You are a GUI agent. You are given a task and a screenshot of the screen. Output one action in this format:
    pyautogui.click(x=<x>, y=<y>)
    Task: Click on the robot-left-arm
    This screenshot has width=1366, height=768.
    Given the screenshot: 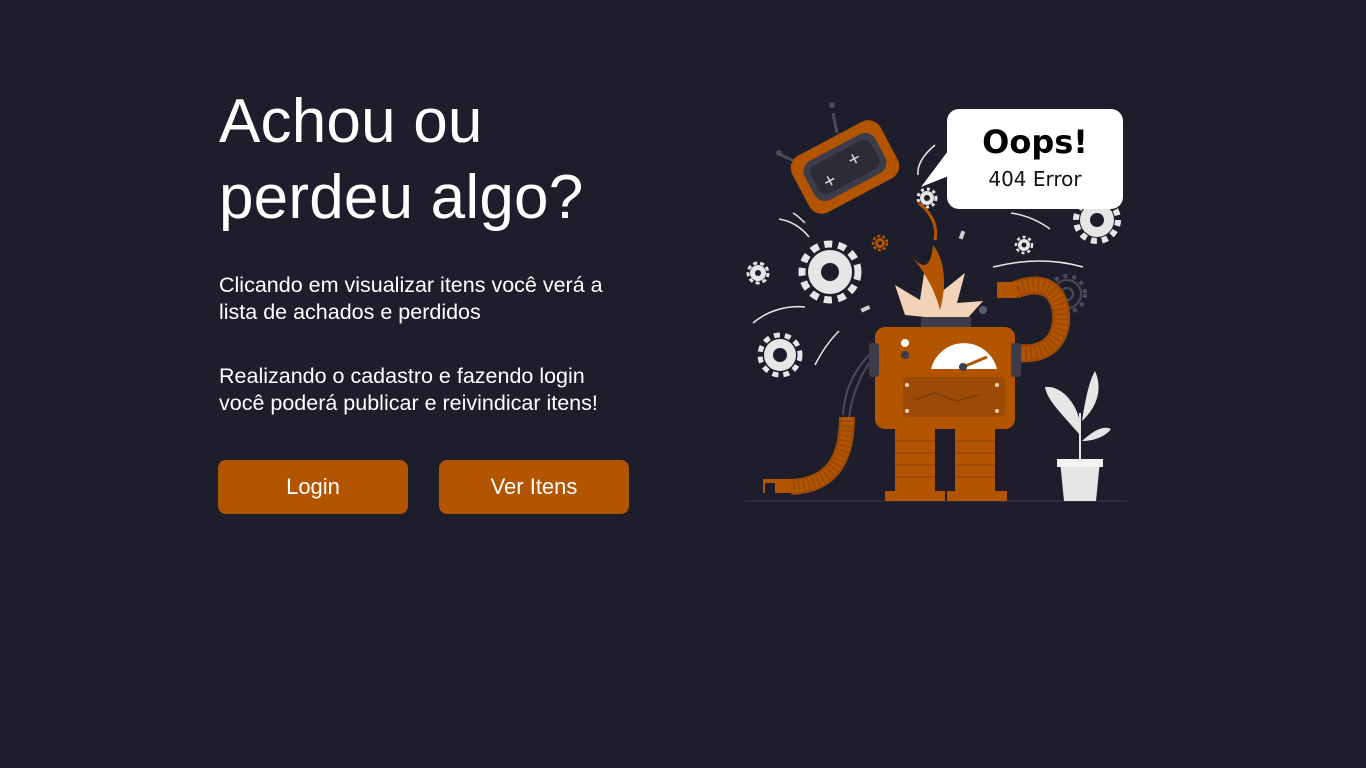 What is the action you would take?
    pyautogui.click(x=819, y=423)
    